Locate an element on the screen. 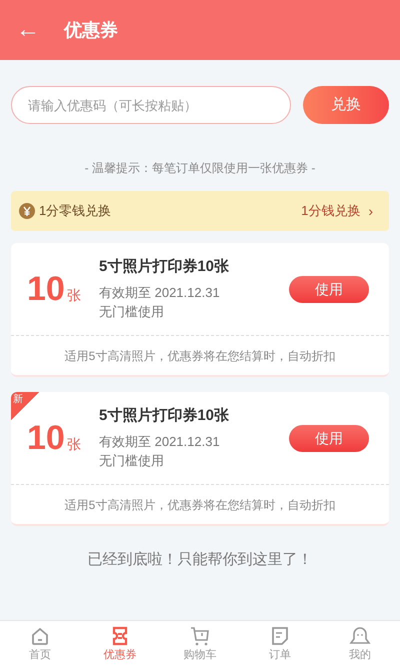  tip-text: - 温馨提示：每笔订单仅限使用一张优惠券 - is located at coordinates (200, 168).